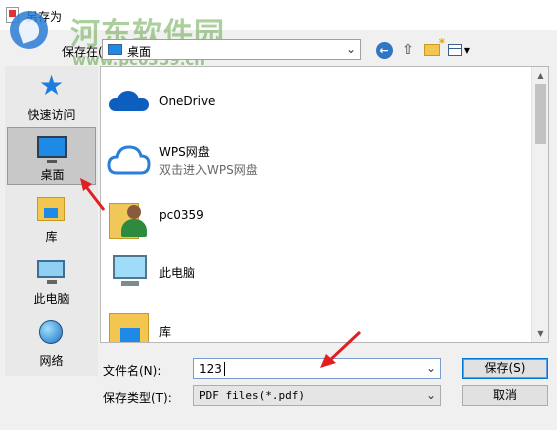 The image size is (557, 430). What do you see at coordinates (137, 398) in the screenshot?
I see `filetype-label: 保存类型(T):` at bounding box center [137, 398].